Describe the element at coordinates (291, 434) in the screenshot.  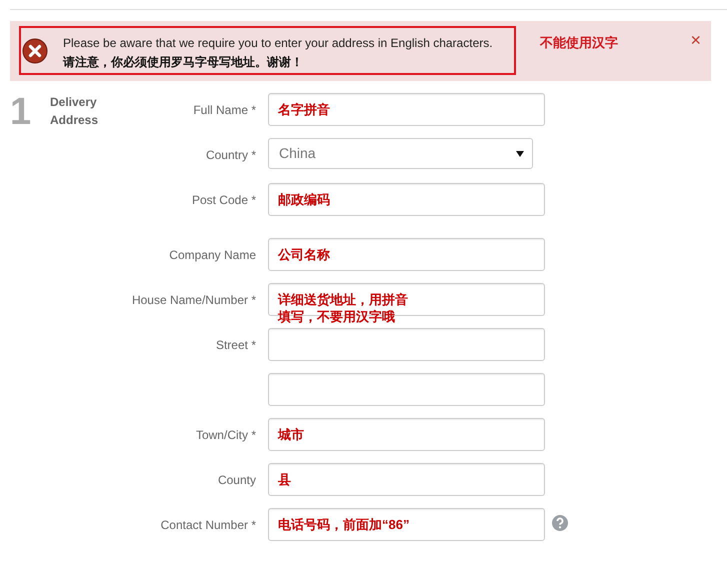
I see `annotation-text: 城市` at that location.